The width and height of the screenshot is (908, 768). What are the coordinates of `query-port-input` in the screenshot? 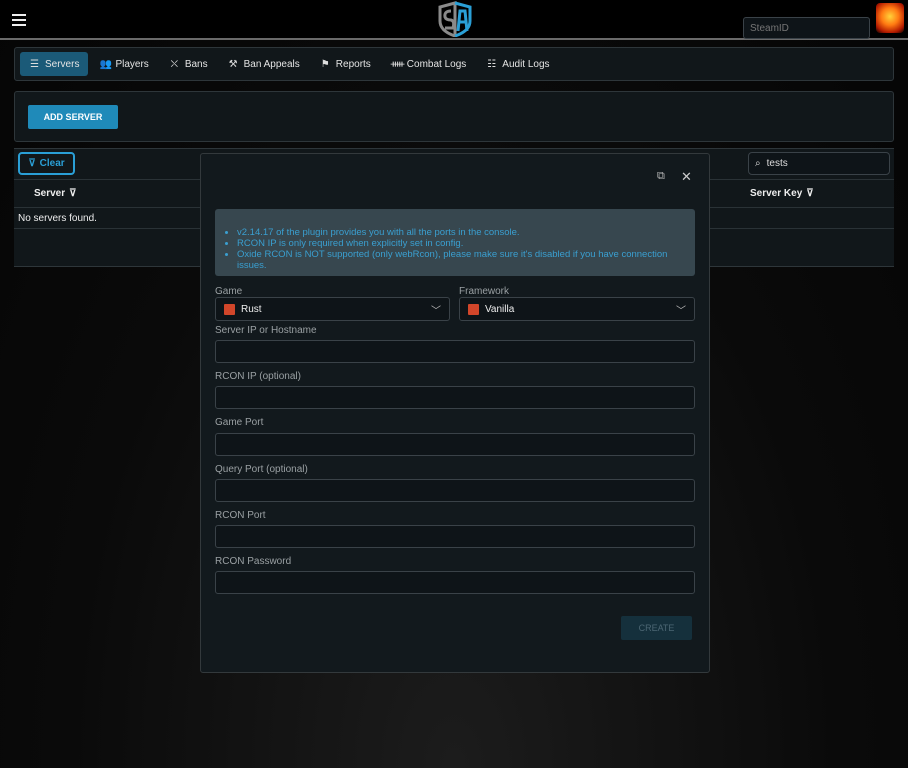 It's located at (455, 490).